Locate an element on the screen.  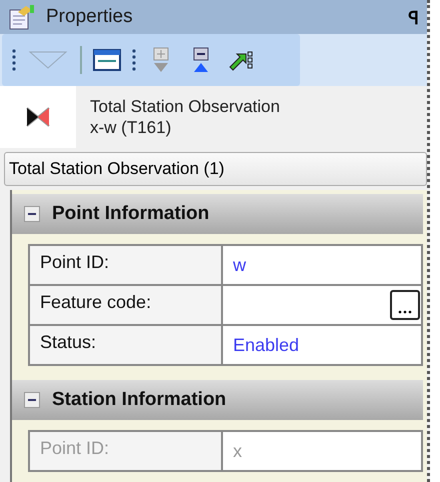
collapse-up-icon is located at coordinates (201, 59).